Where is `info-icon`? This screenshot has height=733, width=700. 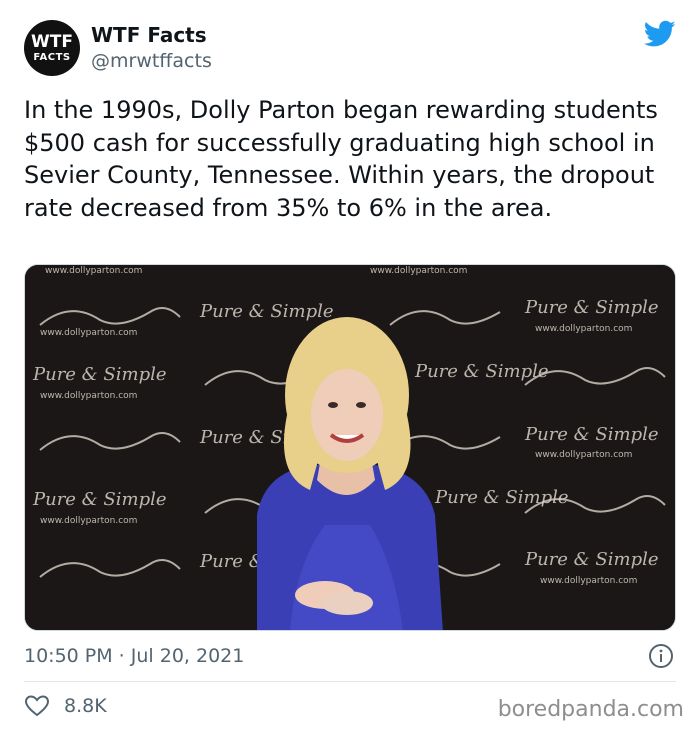
info-icon is located at coordinates (661, 656).